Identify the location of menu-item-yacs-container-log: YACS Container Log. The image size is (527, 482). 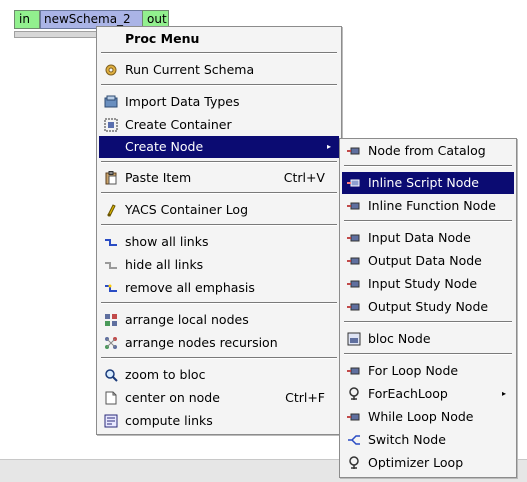
(219, 210).